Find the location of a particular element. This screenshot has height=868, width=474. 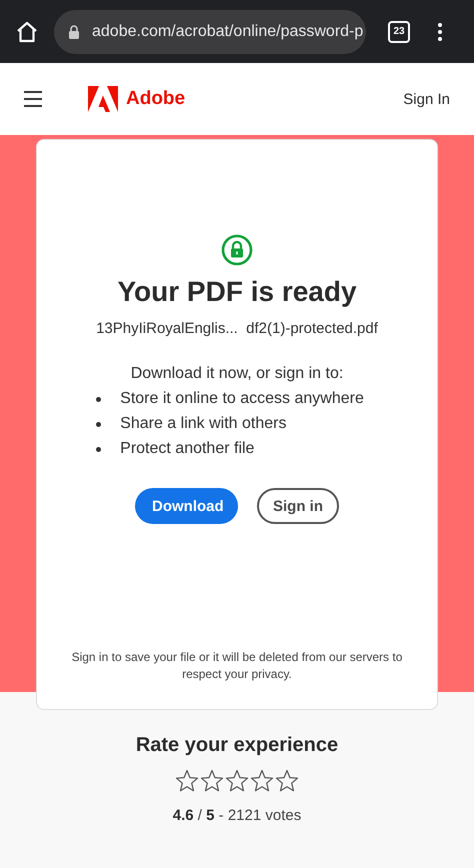

address-bar: adobe.com/acrobat/online/password-p is located at coordinates (210, 32).